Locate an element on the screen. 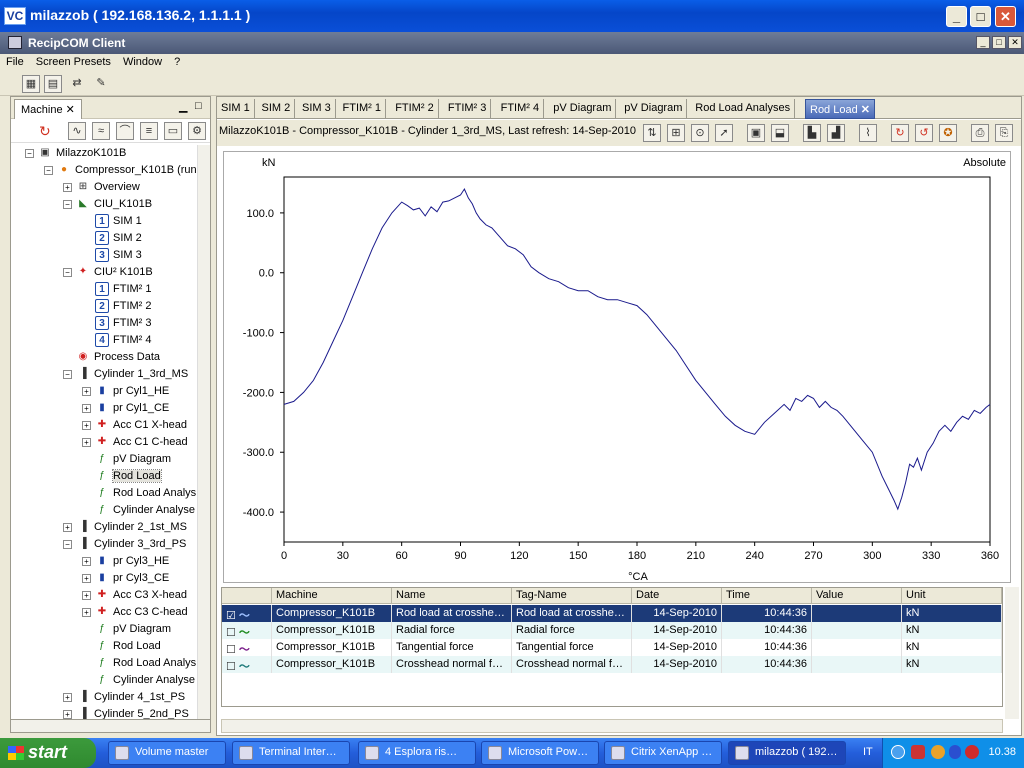  menu-file: File is located at coordinates (15, 62).